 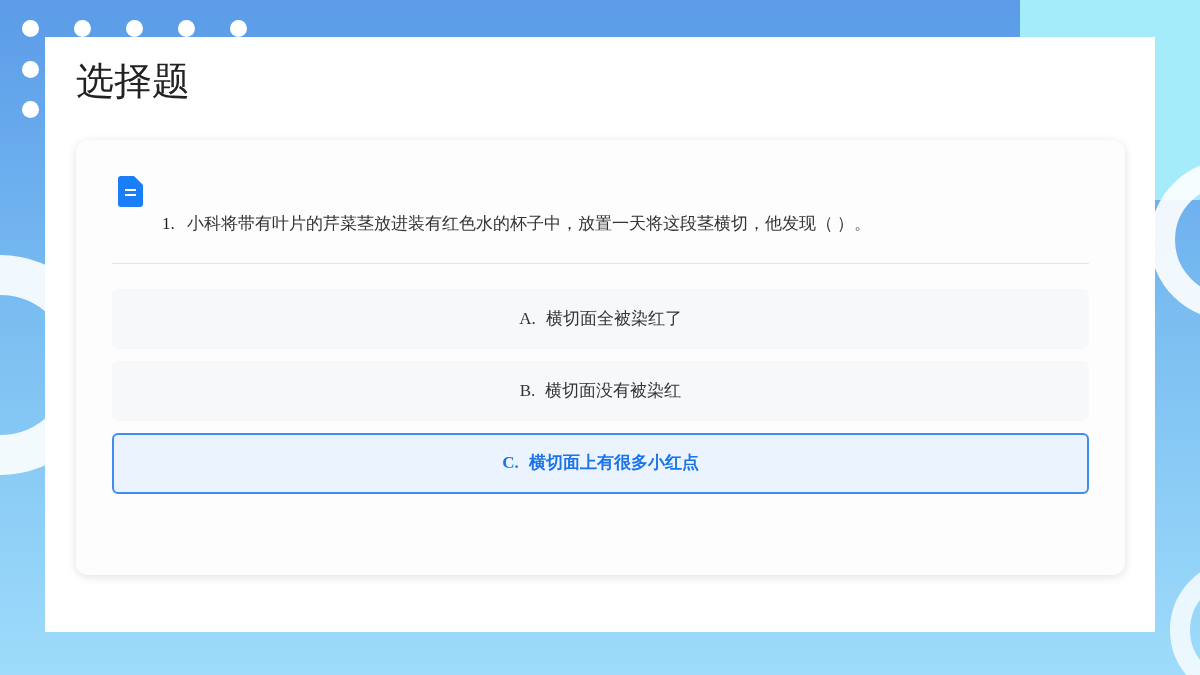 What do you see at coordinates (600, 318) in the screenshot?
I see `answer-option: A. 横切面全被染红了` at bounding box center [600, 318].